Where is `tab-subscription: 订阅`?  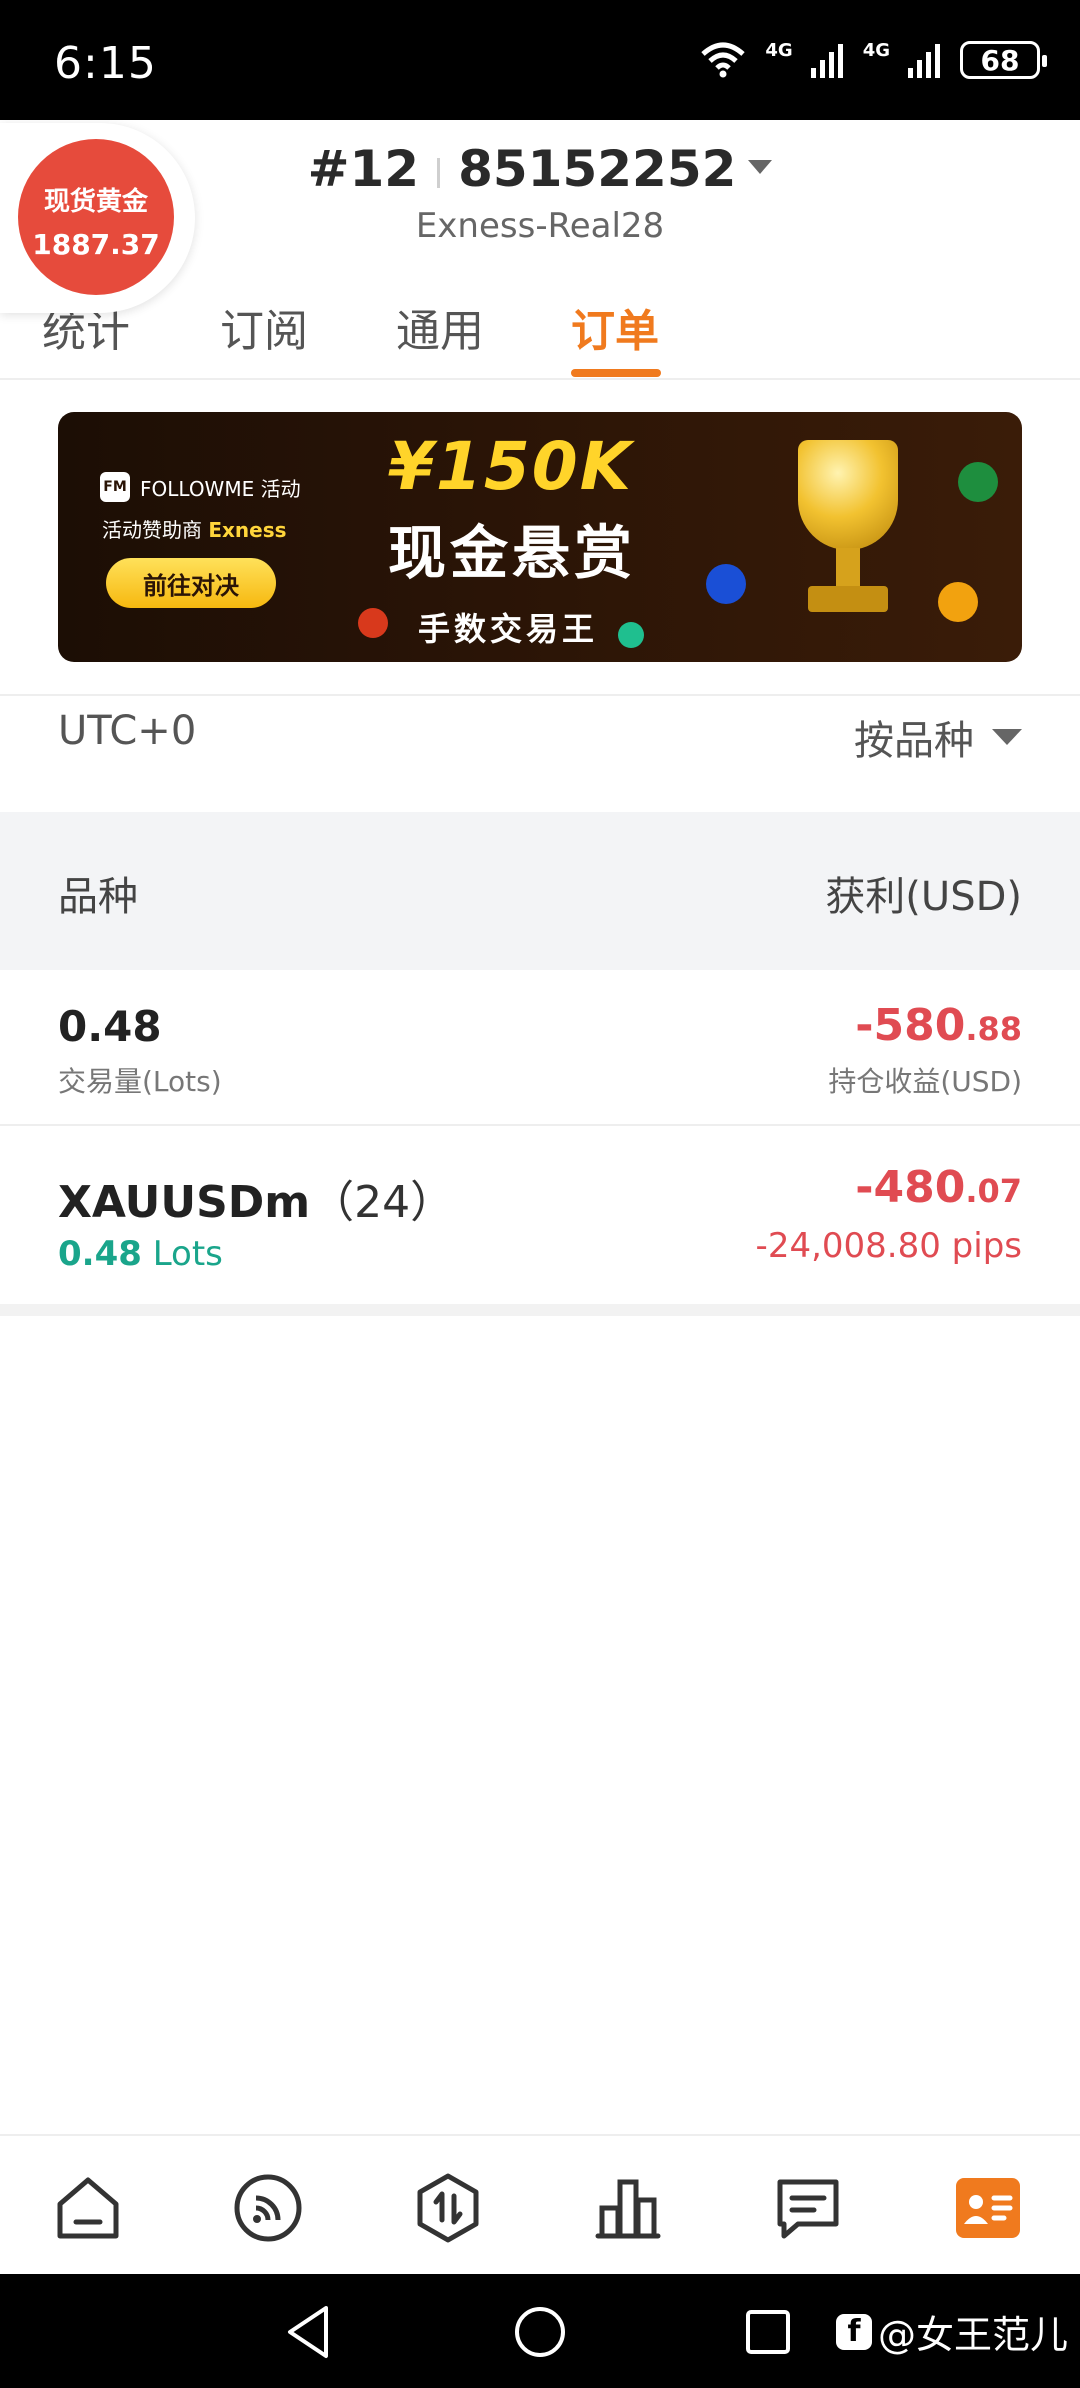 tab-subscription: 订阅 is located at coordinates (264, 327).